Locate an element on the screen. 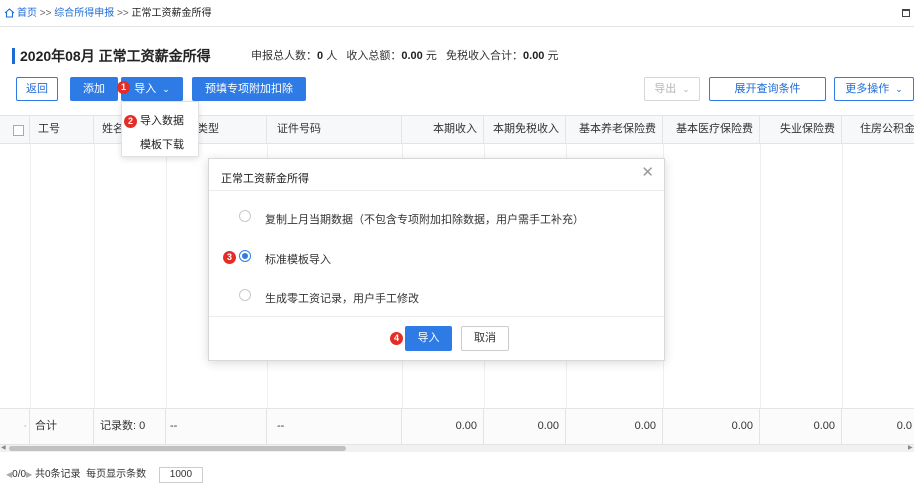  summary-label-headcount: 申报总人数： is located at coordinates (284, 56).